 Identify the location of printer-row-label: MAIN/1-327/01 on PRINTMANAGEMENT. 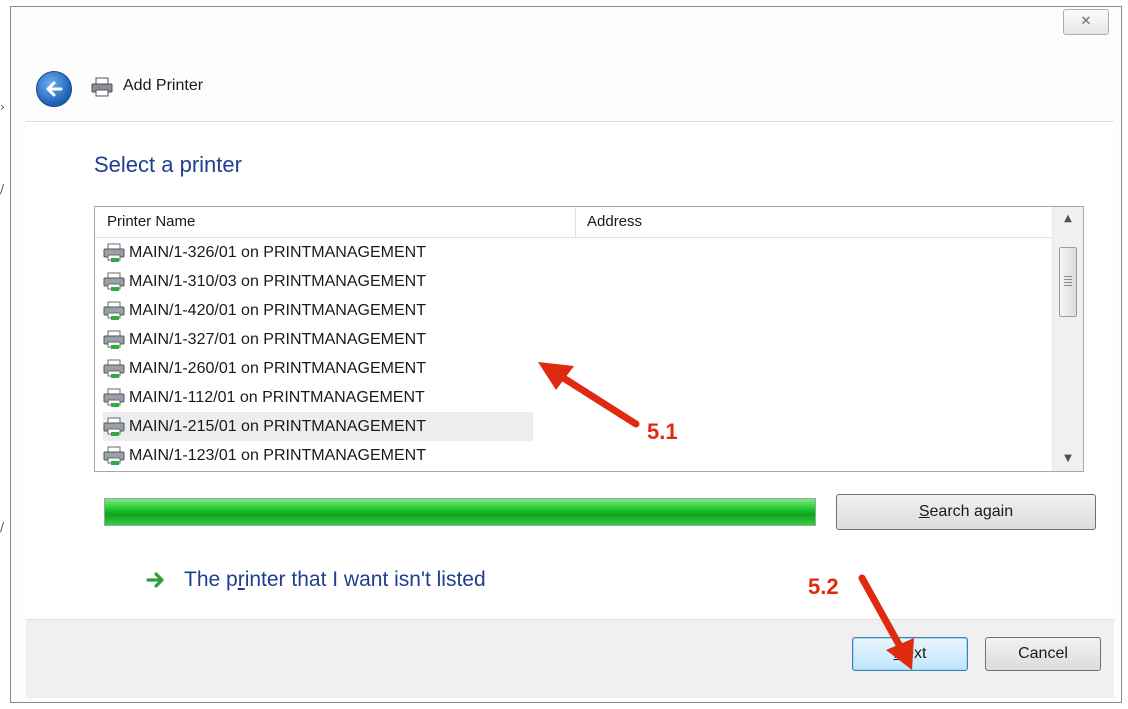
(277, 339).